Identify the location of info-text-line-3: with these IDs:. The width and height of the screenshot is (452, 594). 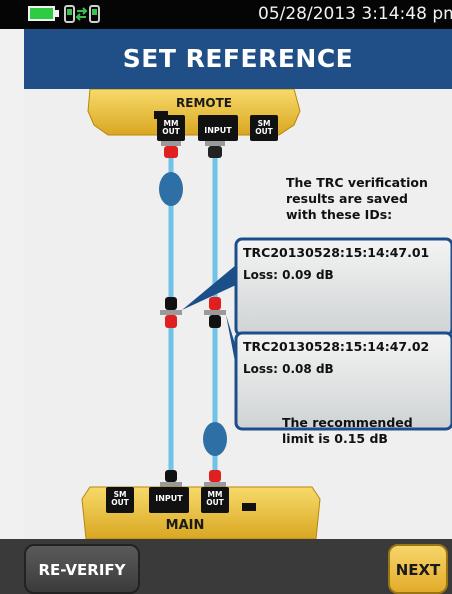
(339, 214).